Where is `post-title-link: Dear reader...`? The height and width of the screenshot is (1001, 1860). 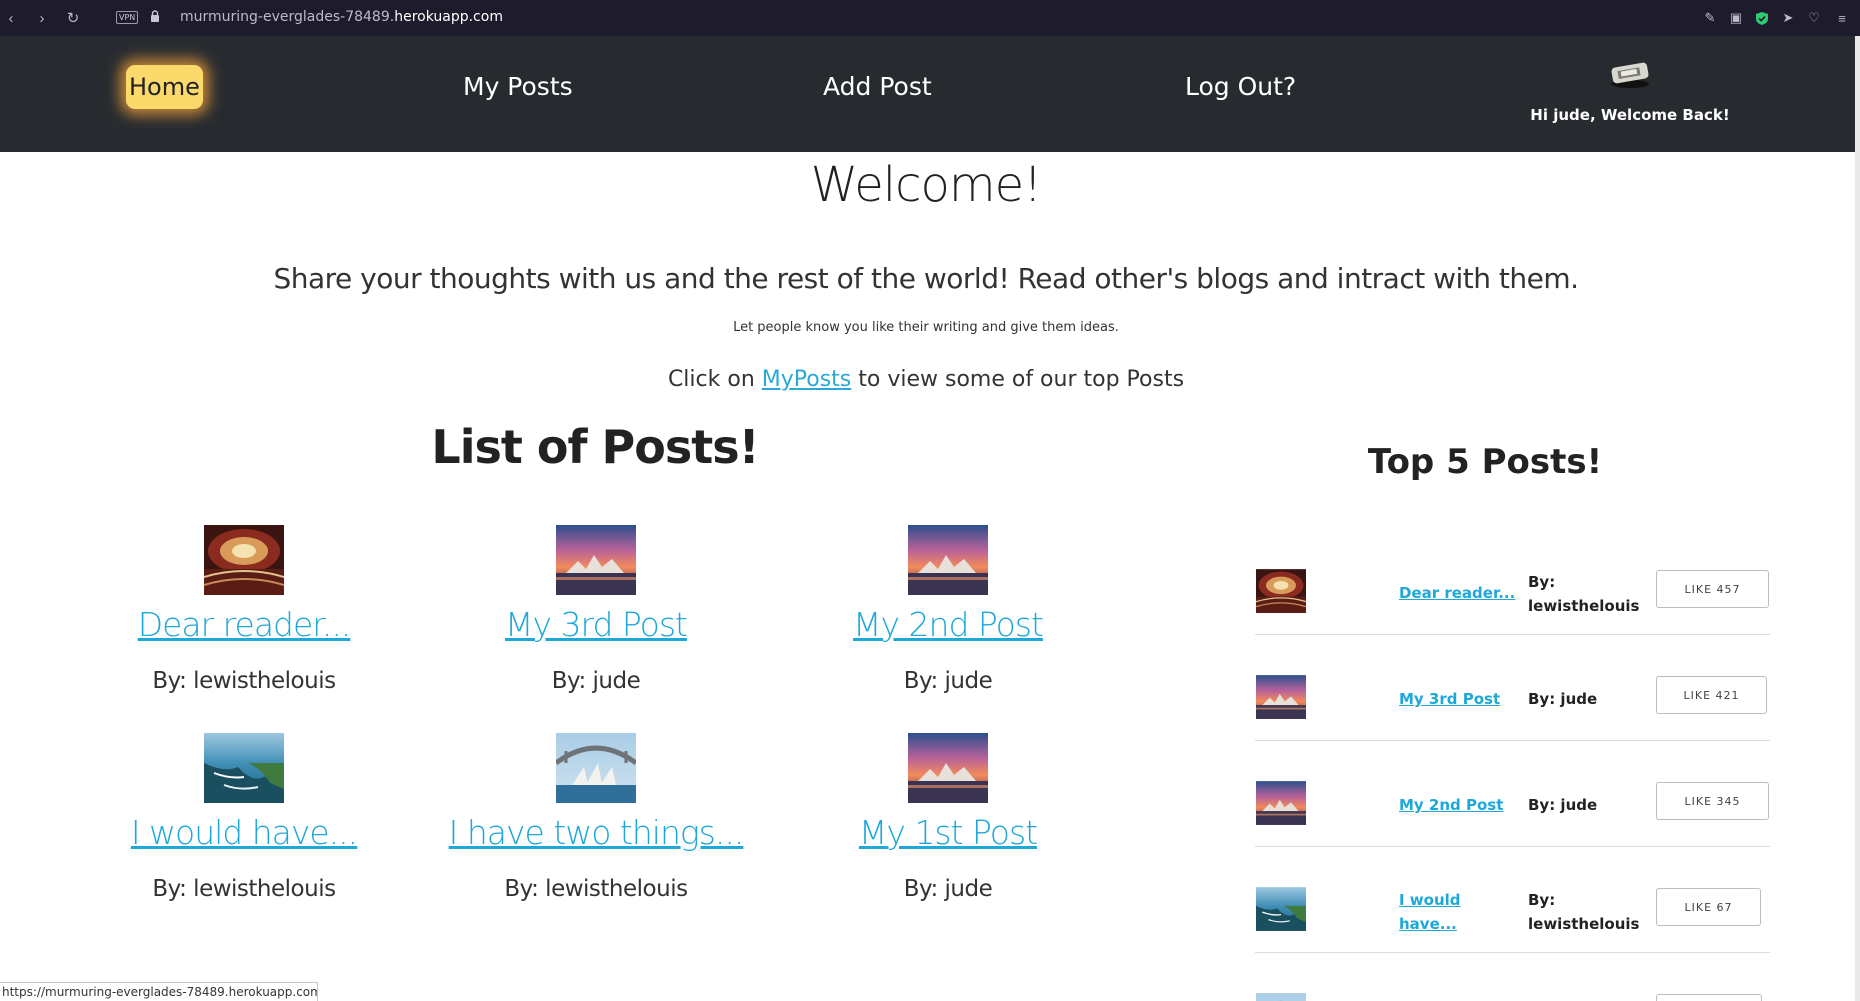
post-title-link: Dear reader... is located at coordinates (244, 624).